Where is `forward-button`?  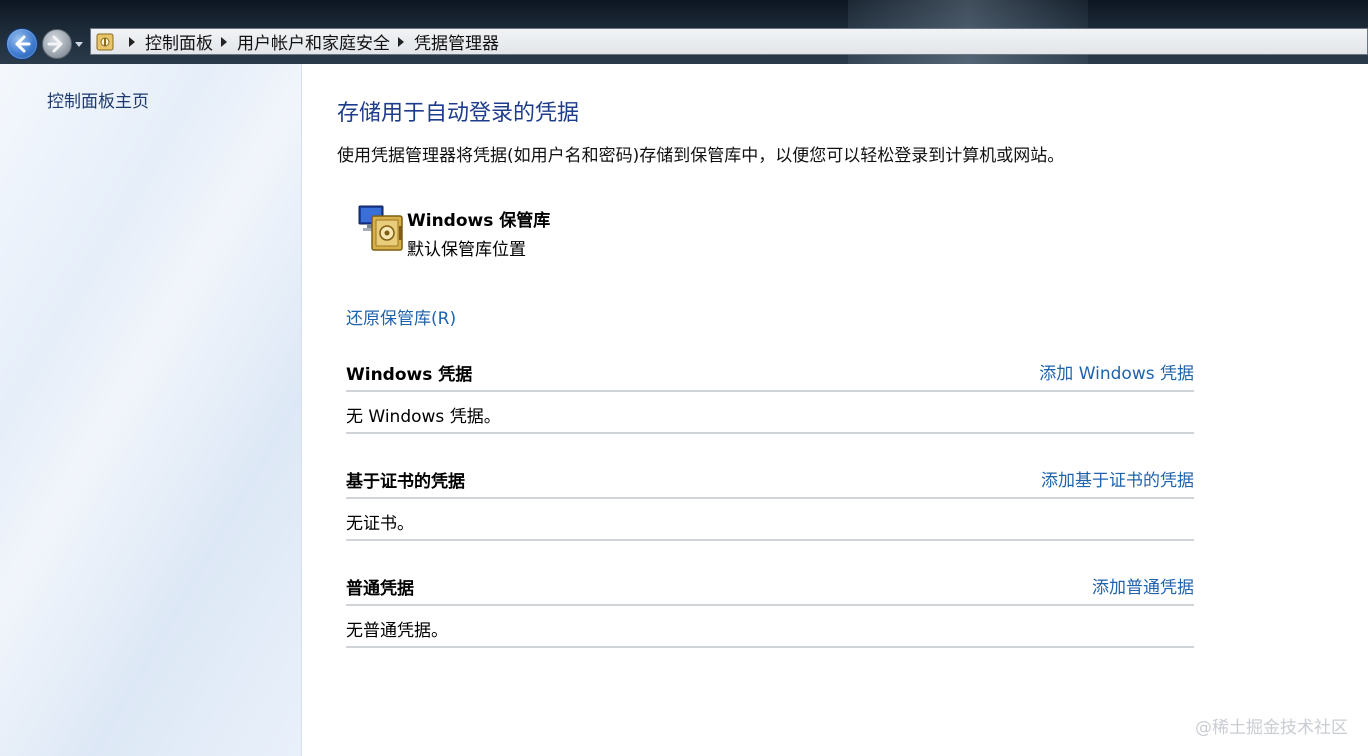
forward-button is located at coordinates (57, 44).